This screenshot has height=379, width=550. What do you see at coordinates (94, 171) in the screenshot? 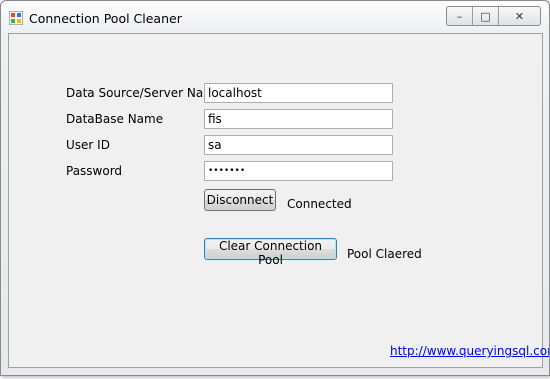
I see `password-label: Password` at bounding box center [94, 171].